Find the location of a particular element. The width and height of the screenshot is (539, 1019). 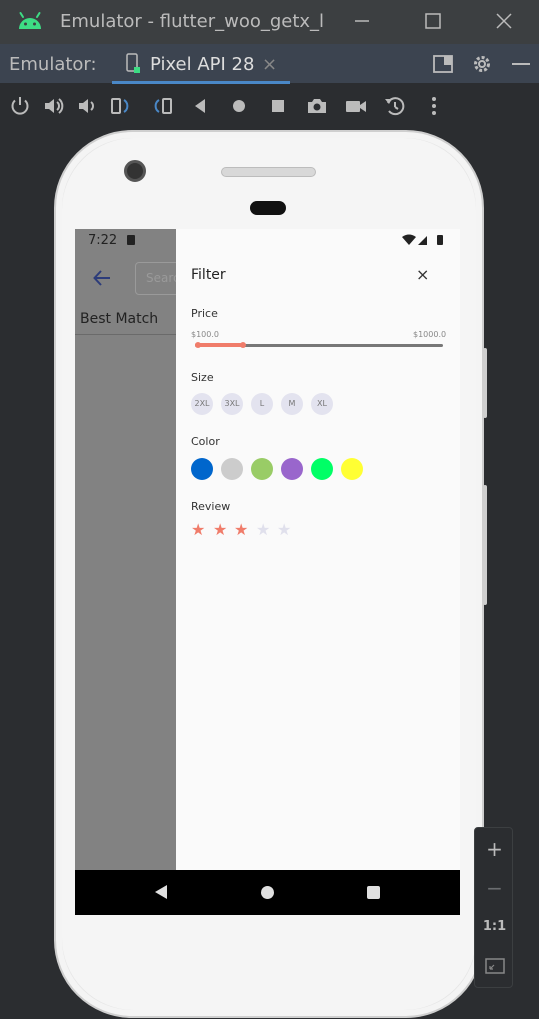

android-logo-icon is located at coordinates (30, 20).